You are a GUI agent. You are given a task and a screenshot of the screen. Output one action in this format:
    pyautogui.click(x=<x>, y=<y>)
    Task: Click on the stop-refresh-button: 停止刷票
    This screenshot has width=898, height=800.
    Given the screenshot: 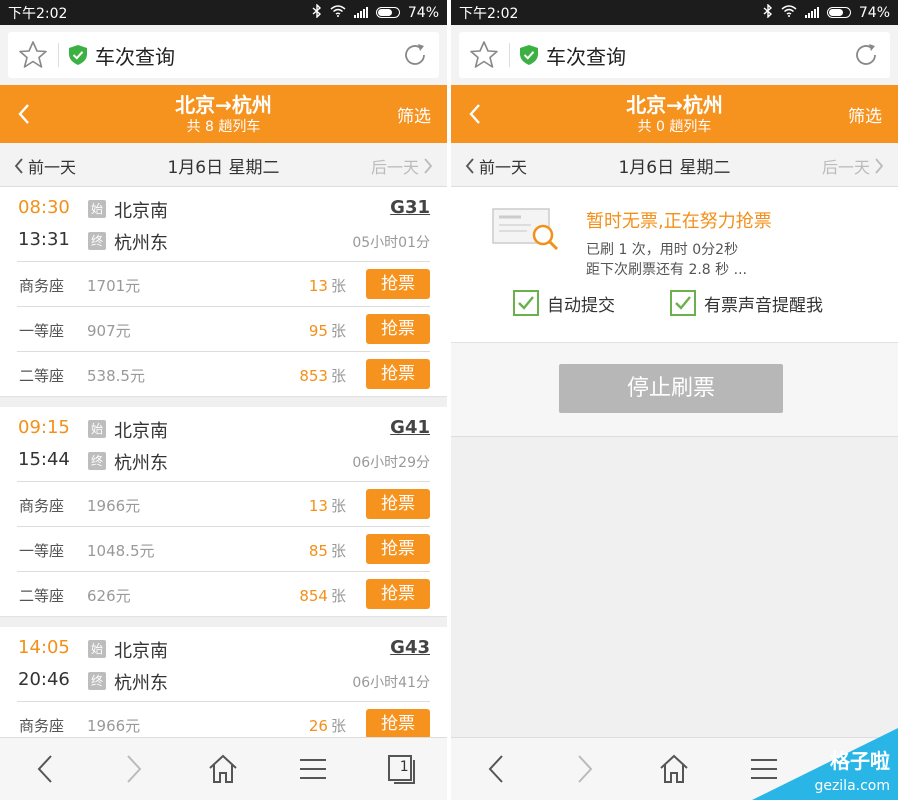 What is the action you would take?
    pyautogui.click(x=671, y=388)
    